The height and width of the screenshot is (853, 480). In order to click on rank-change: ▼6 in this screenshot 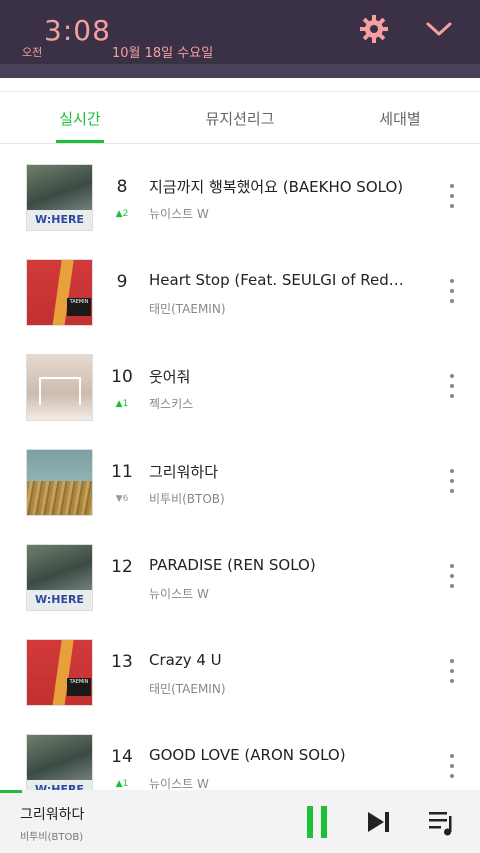, I will do `click(122, 499)`.